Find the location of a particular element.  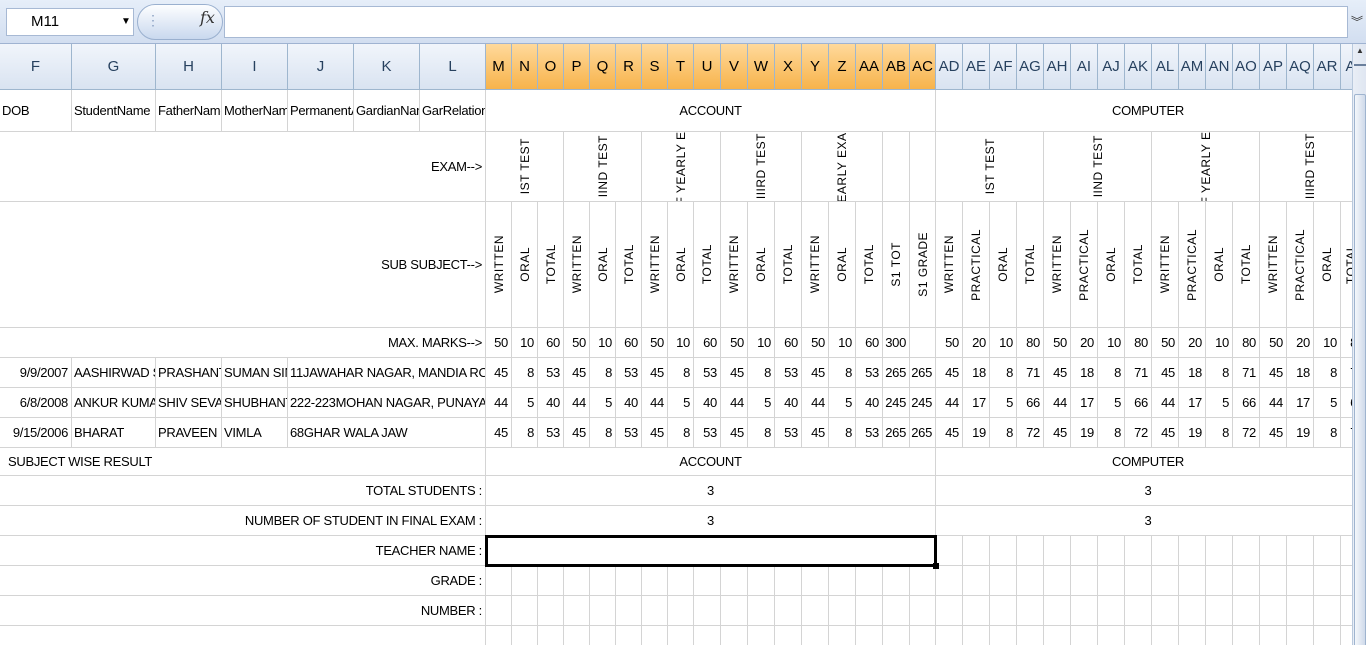

student-father: SHIV SEVAK is located at coordinates (189, 403).